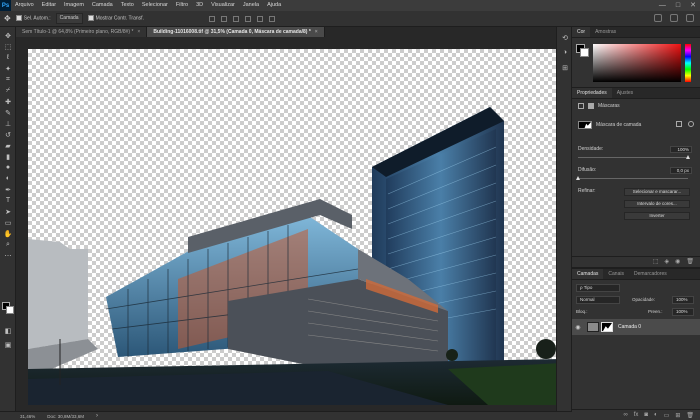 Image resolution: width=700 pixels, height=420 pixels. Describe the element at coordinates (607, 327) in the screenshot. I see `layer-mask-thumbnail` at that location.